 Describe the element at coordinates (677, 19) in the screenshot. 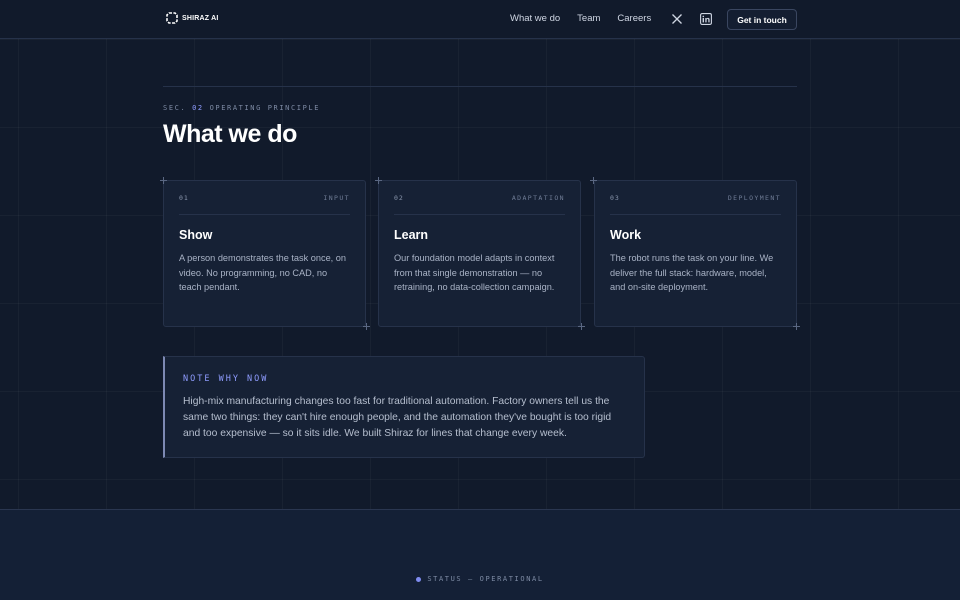

I see `x-icon` at that location.